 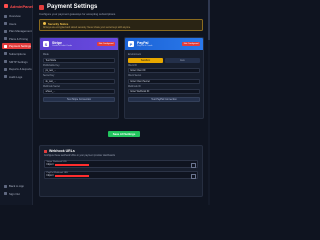 I want to click on paypal-card-header: P PayPal PayPal & Cards Not Configured, so click(x=164, y=44).